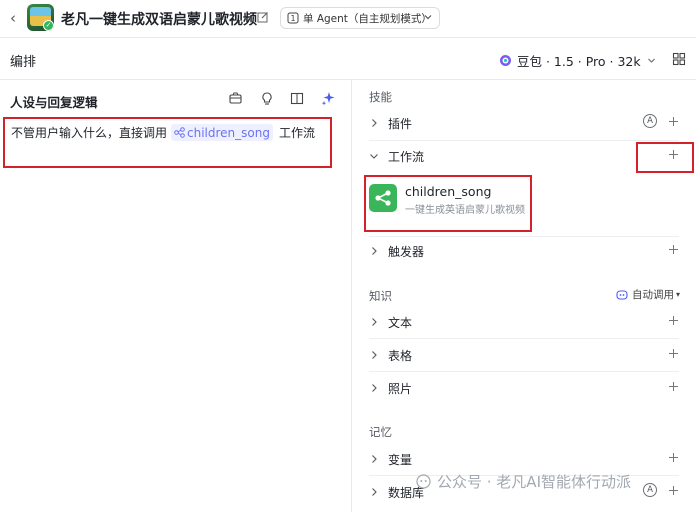 The width and height of the screenshot is (696, 512). I want to click on wechat-icon, so click(423, 481).